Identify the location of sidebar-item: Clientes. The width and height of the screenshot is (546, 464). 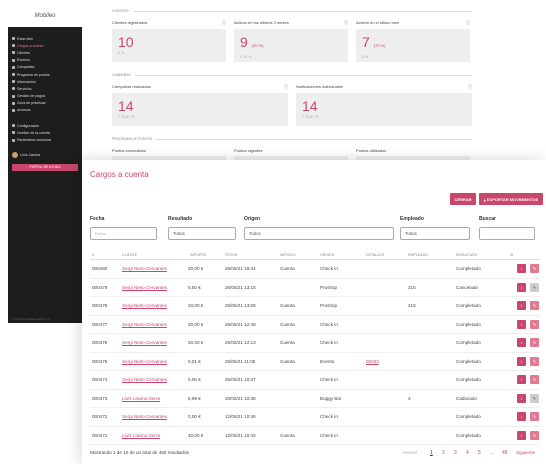
(45, 52).